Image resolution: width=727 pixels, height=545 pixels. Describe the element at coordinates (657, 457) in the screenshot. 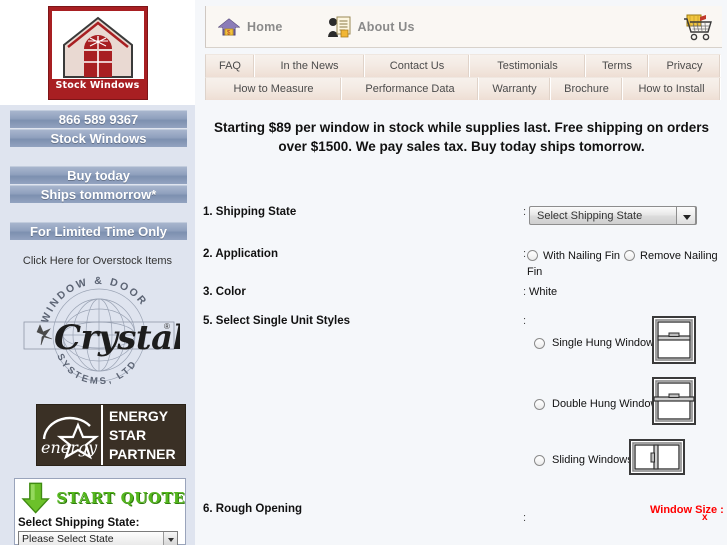

I see `sliding-window-thumb` at that location.